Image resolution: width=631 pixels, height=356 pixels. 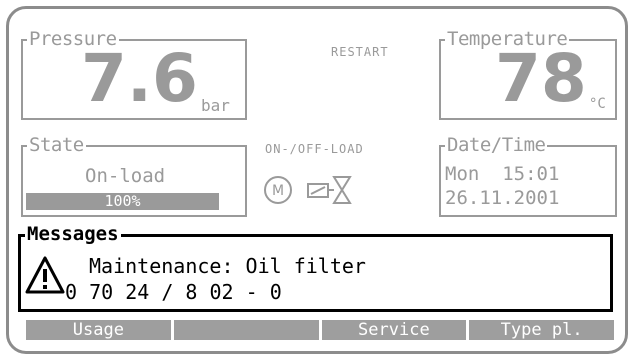 I want to click on messages-title: Messages, so click(x=73, y=234).